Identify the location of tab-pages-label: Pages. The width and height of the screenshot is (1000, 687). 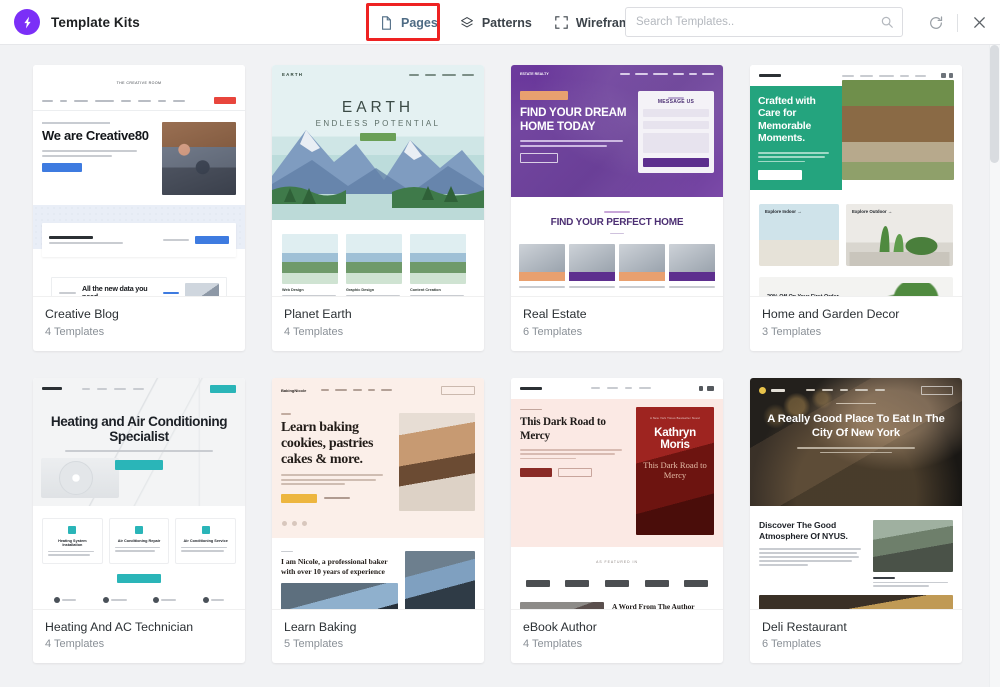
(419, 22).